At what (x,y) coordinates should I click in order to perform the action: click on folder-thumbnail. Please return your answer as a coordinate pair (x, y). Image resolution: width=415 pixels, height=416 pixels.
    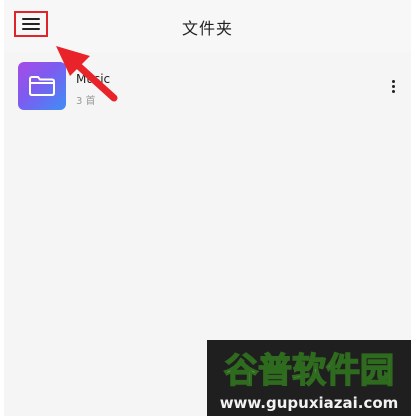
    Looking at the image, I should click on (42, 86).